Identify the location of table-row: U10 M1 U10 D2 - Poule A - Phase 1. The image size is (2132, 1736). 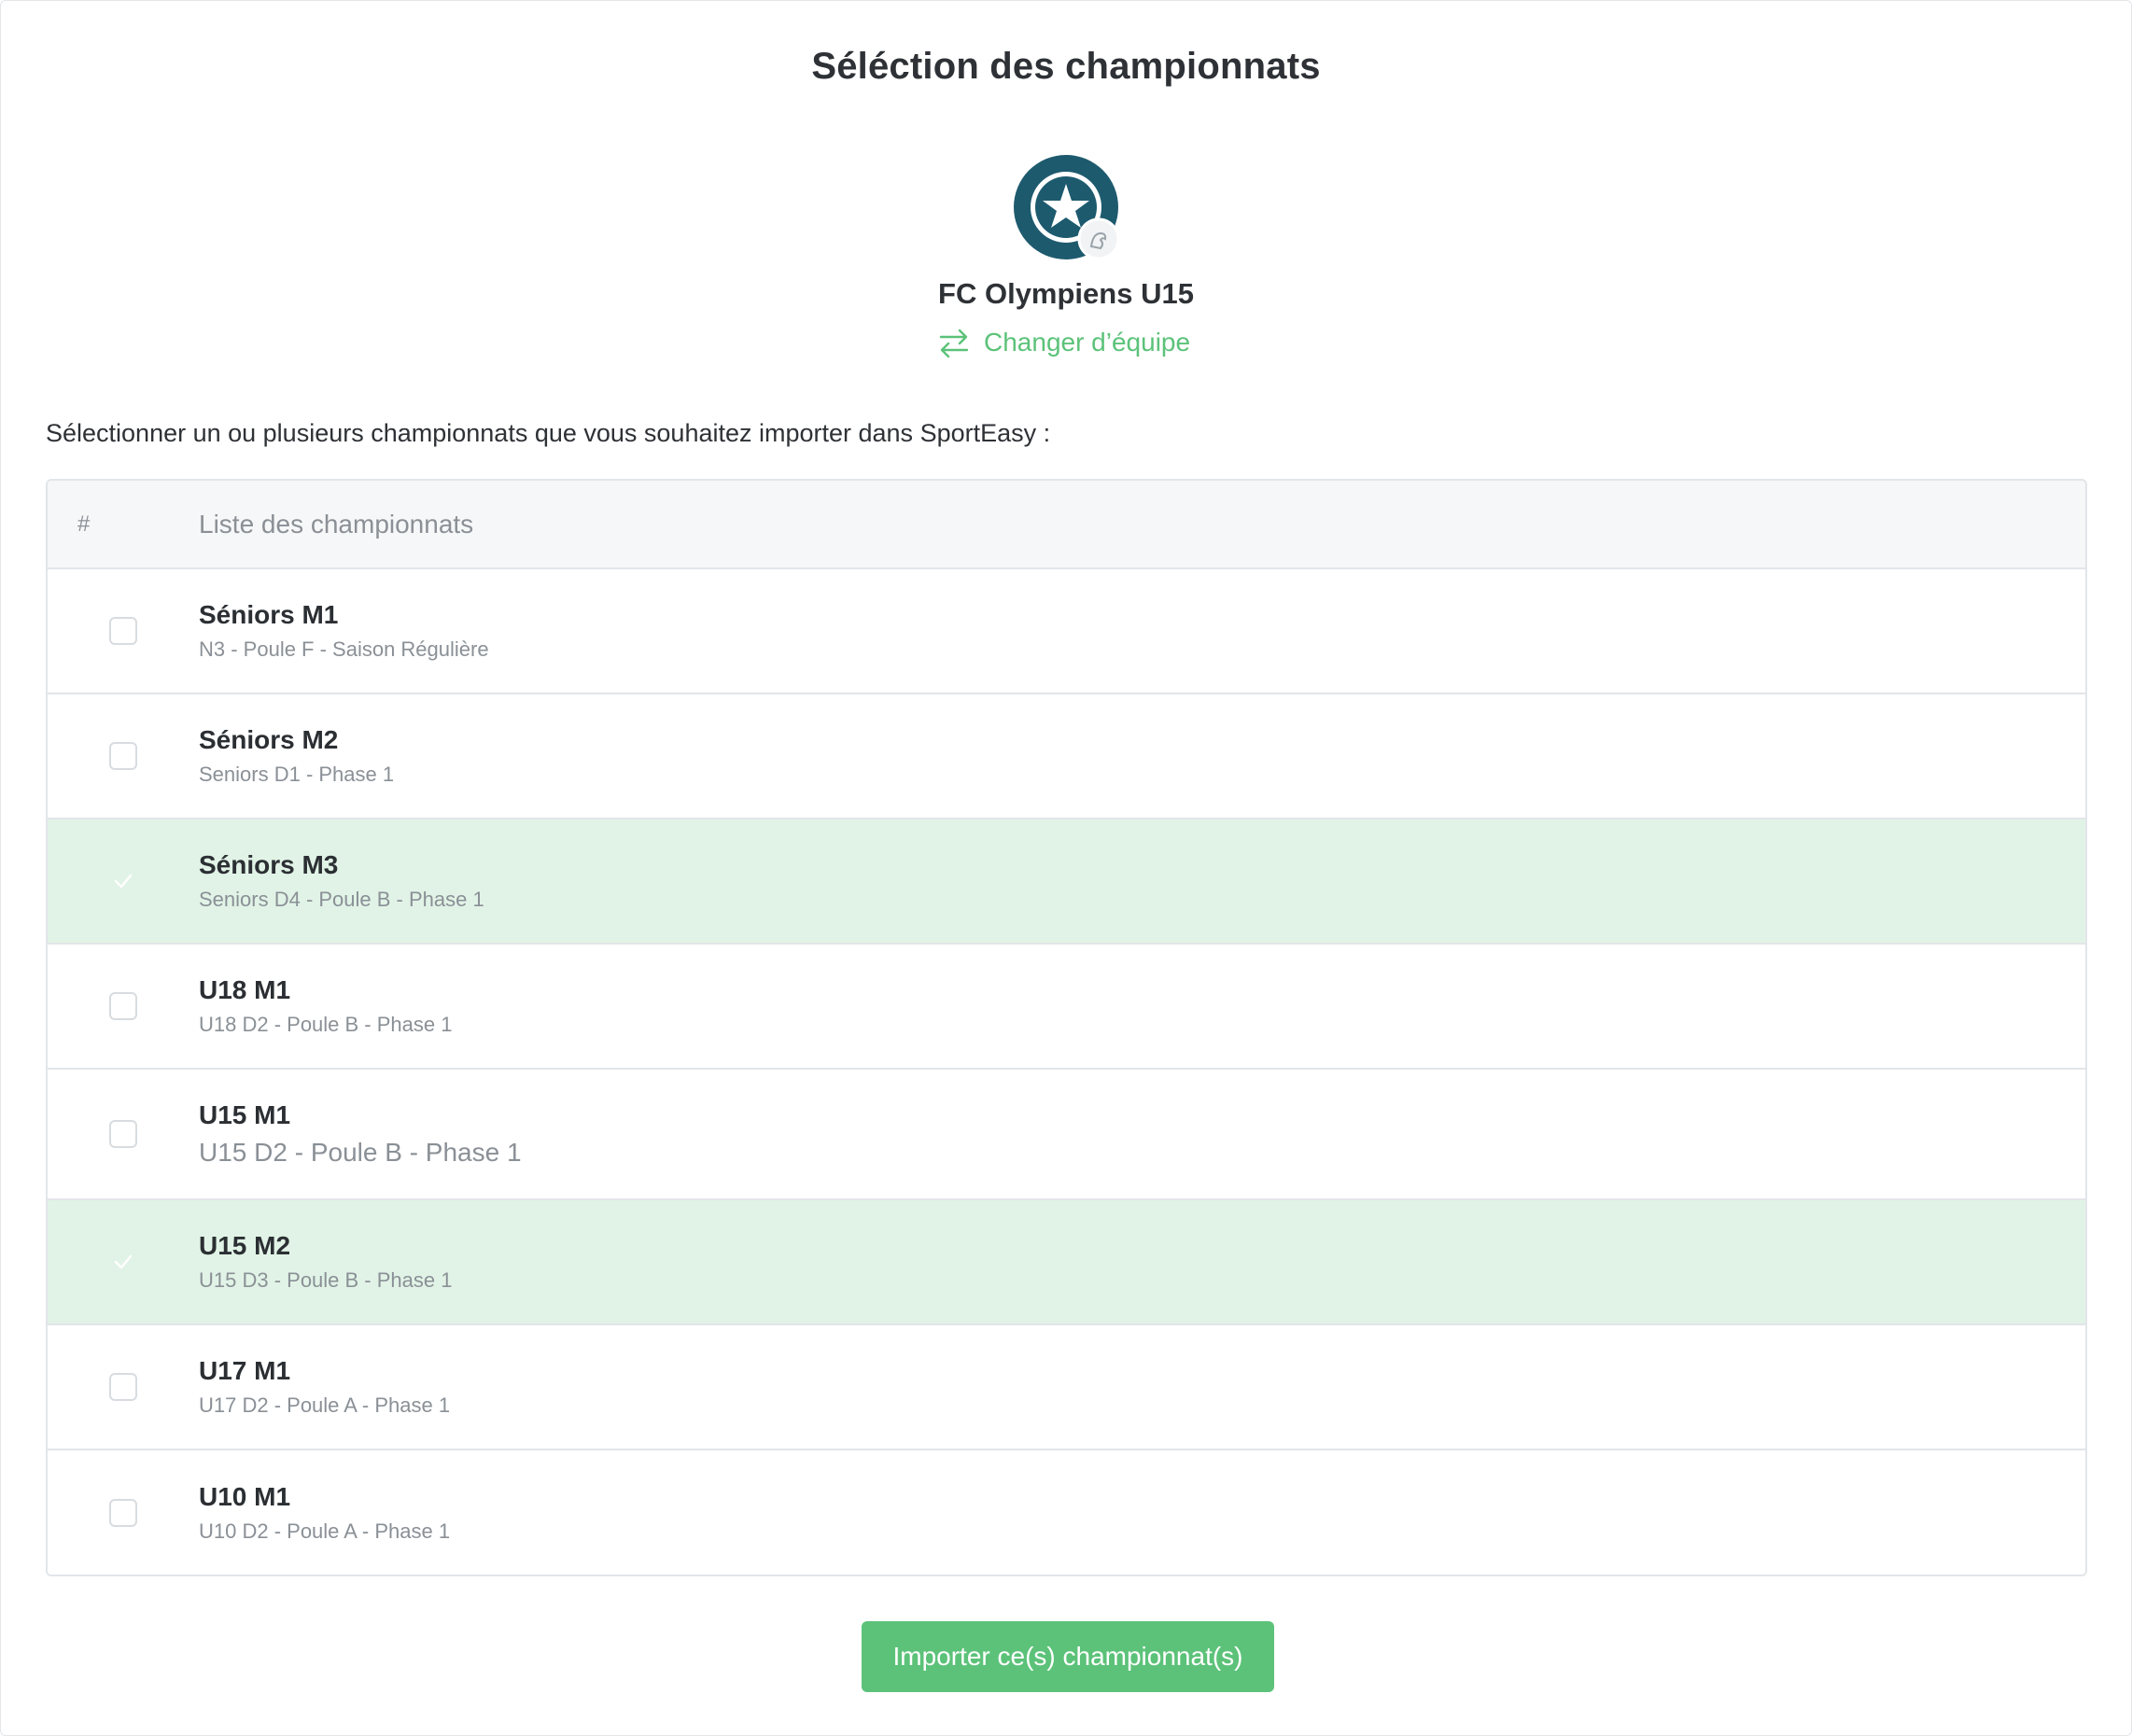
(1066, 1512).